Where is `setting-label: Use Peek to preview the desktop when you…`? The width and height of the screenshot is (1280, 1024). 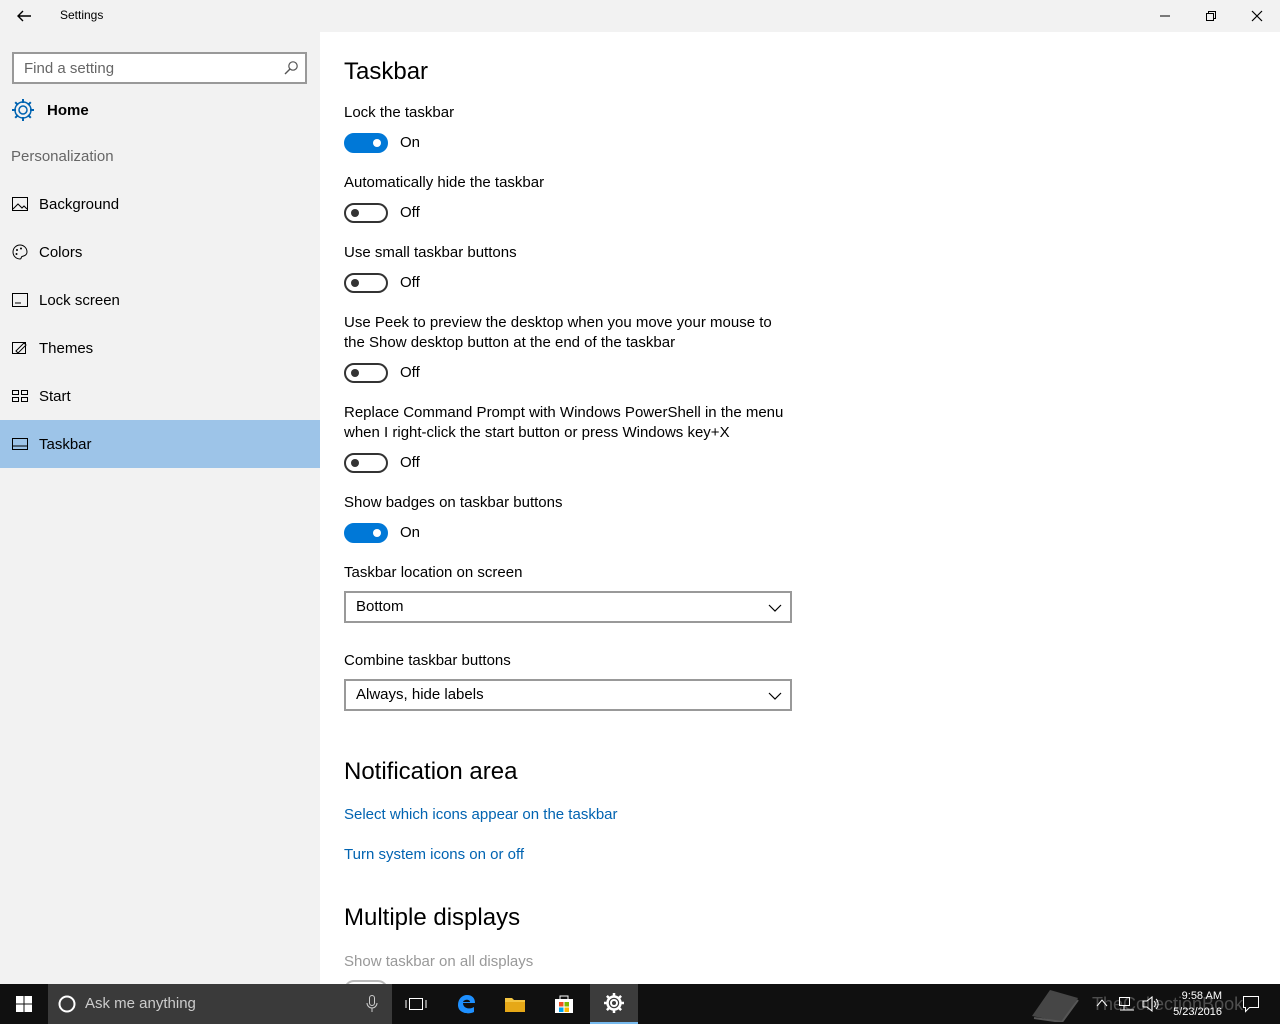
setting-label: Use Peek to preview the desktop when you… is located at coordinates (558, 332).